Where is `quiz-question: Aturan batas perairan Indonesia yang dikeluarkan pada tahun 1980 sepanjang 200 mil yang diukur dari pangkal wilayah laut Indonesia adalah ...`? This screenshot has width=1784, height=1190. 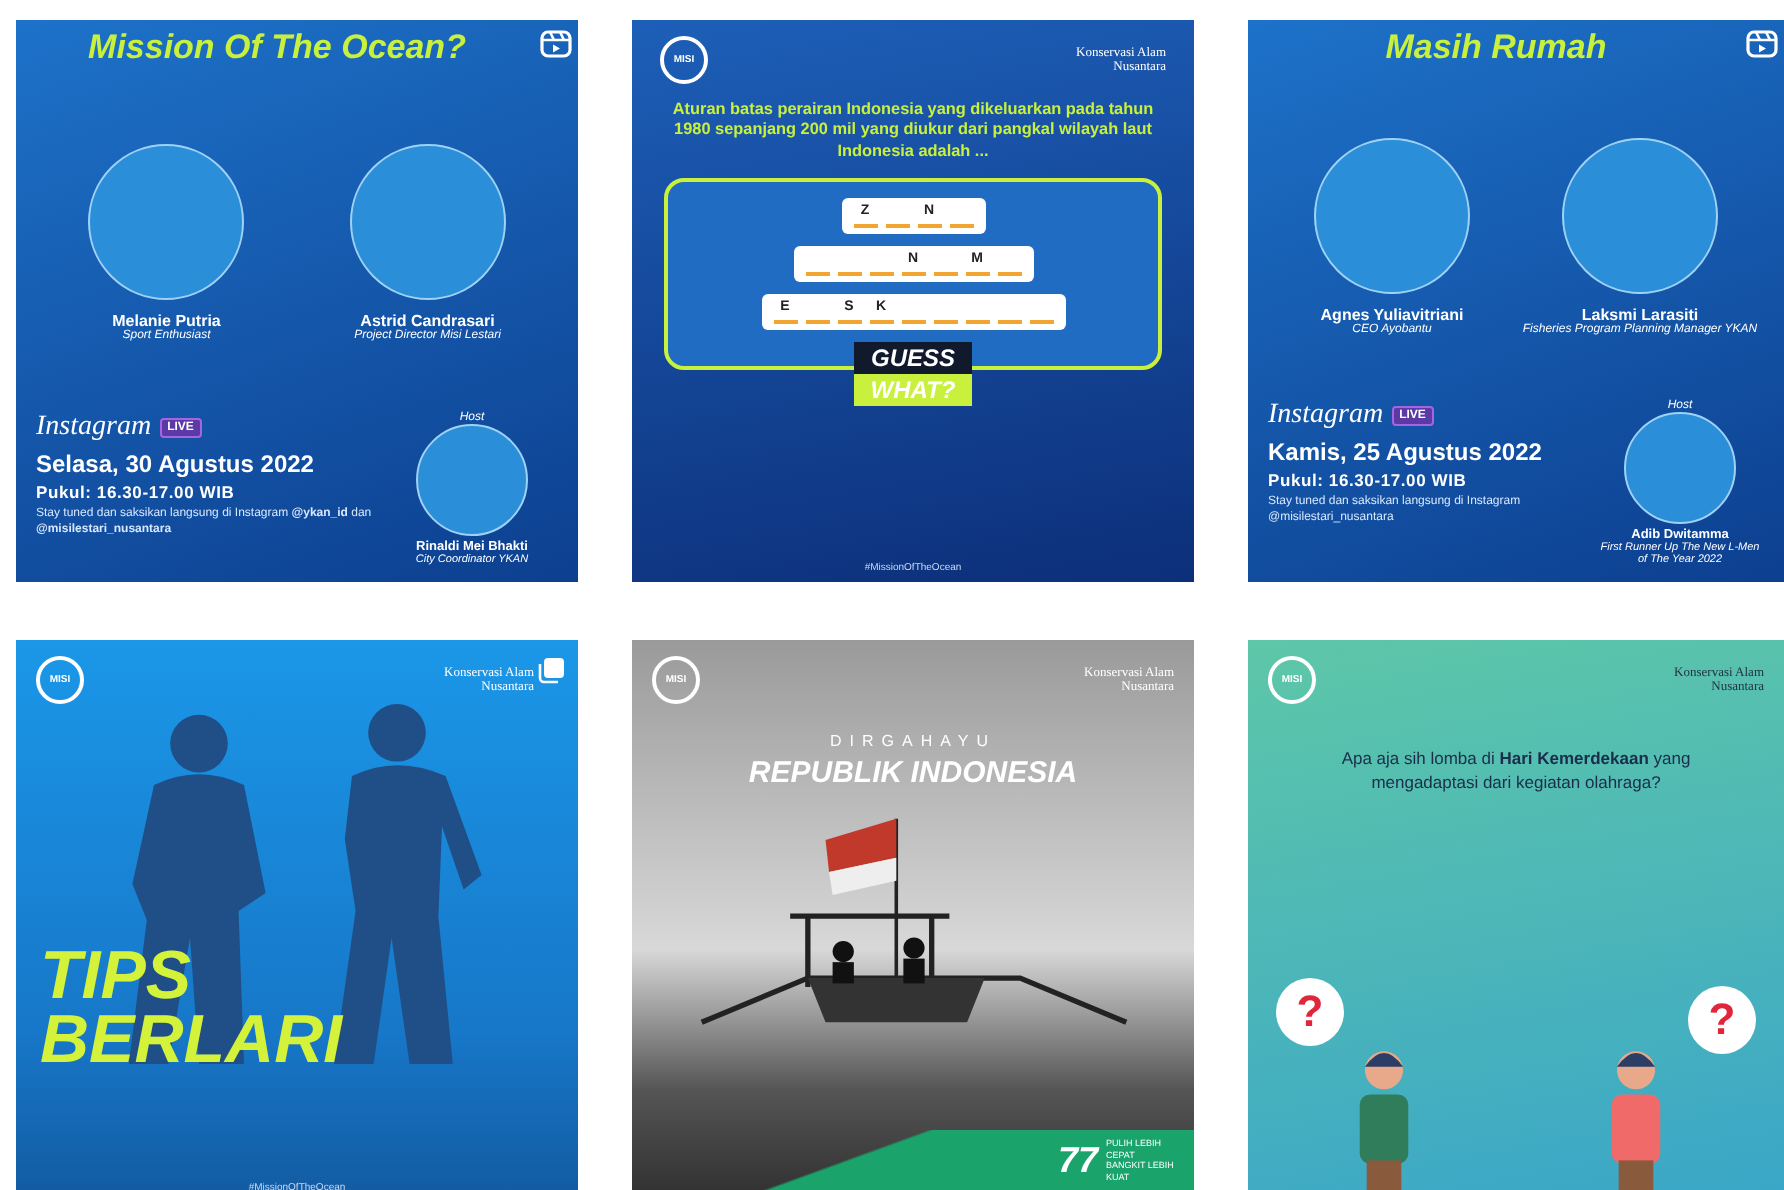 quiz-question: Aturan batas perairan Indonesia yang dikeluarkan pada tahun 1980 sepanjang 200 mil yang diukur dari pangkal wilayah laut Indonesia adalah ... is located at coordinates (913, 131).